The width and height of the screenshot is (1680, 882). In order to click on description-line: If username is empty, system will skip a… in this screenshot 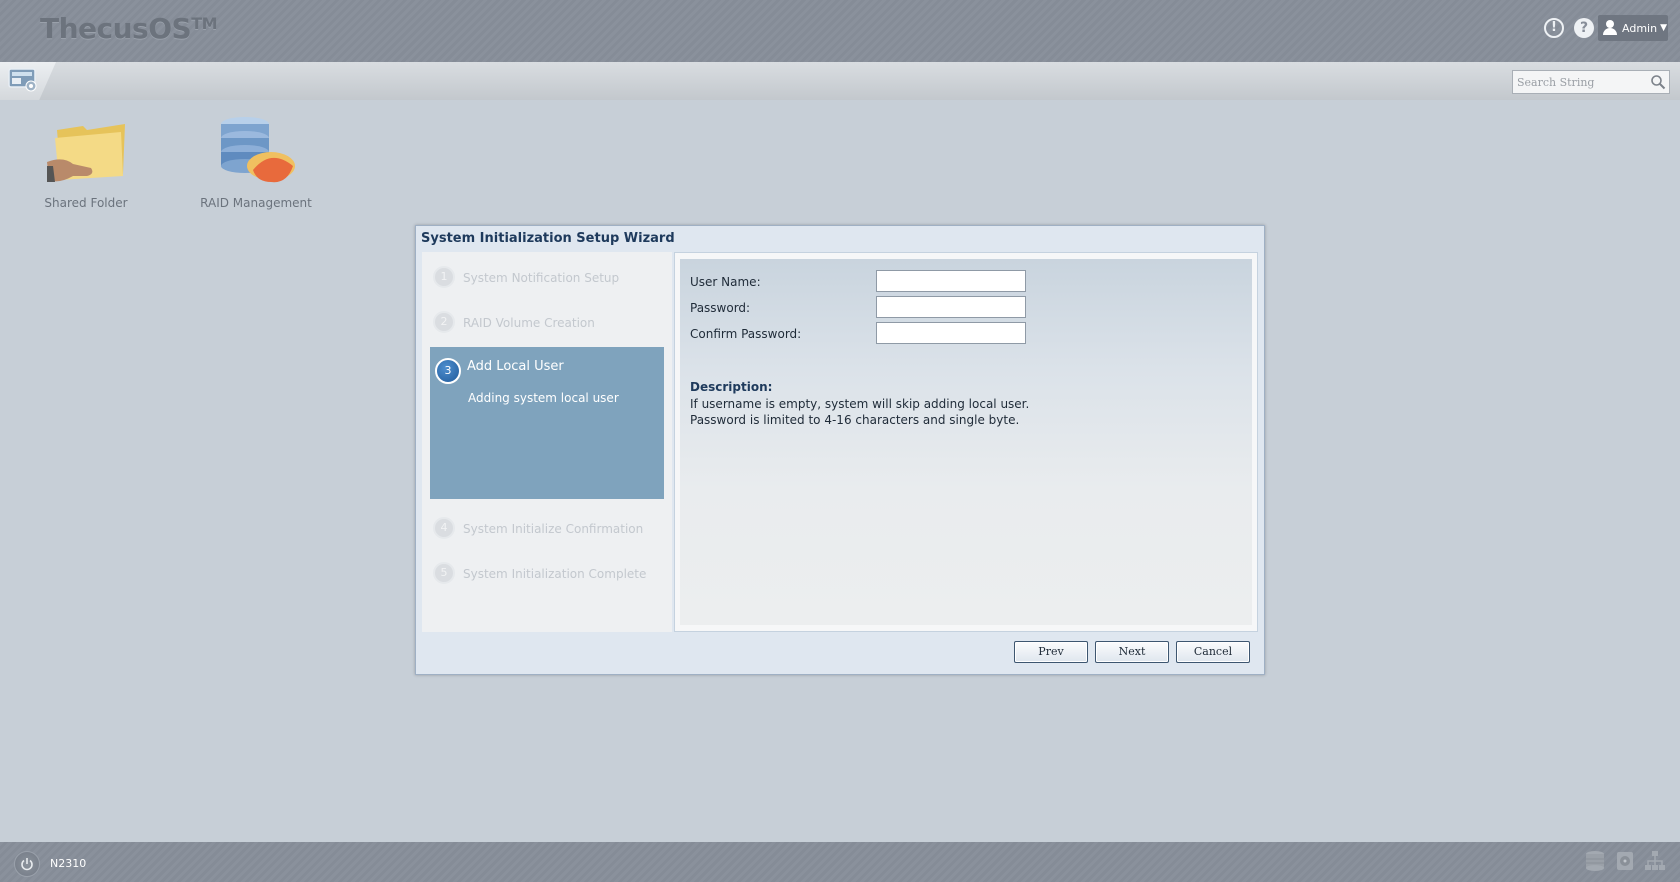, I will do `click(860, 404)`.